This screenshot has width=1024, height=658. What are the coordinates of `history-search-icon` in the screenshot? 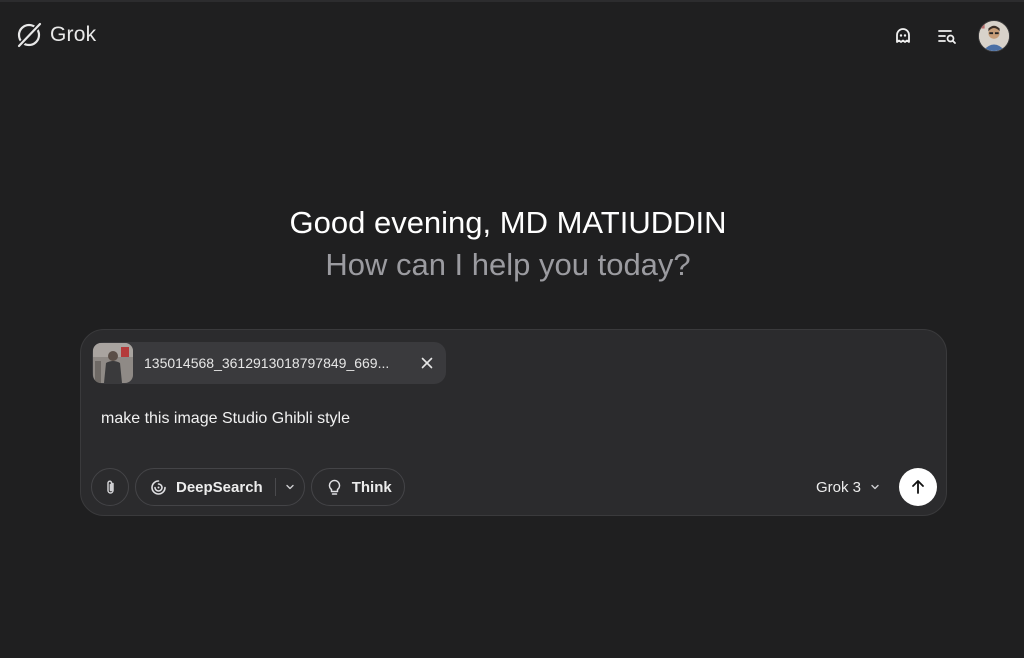 It's located at (947, 37).